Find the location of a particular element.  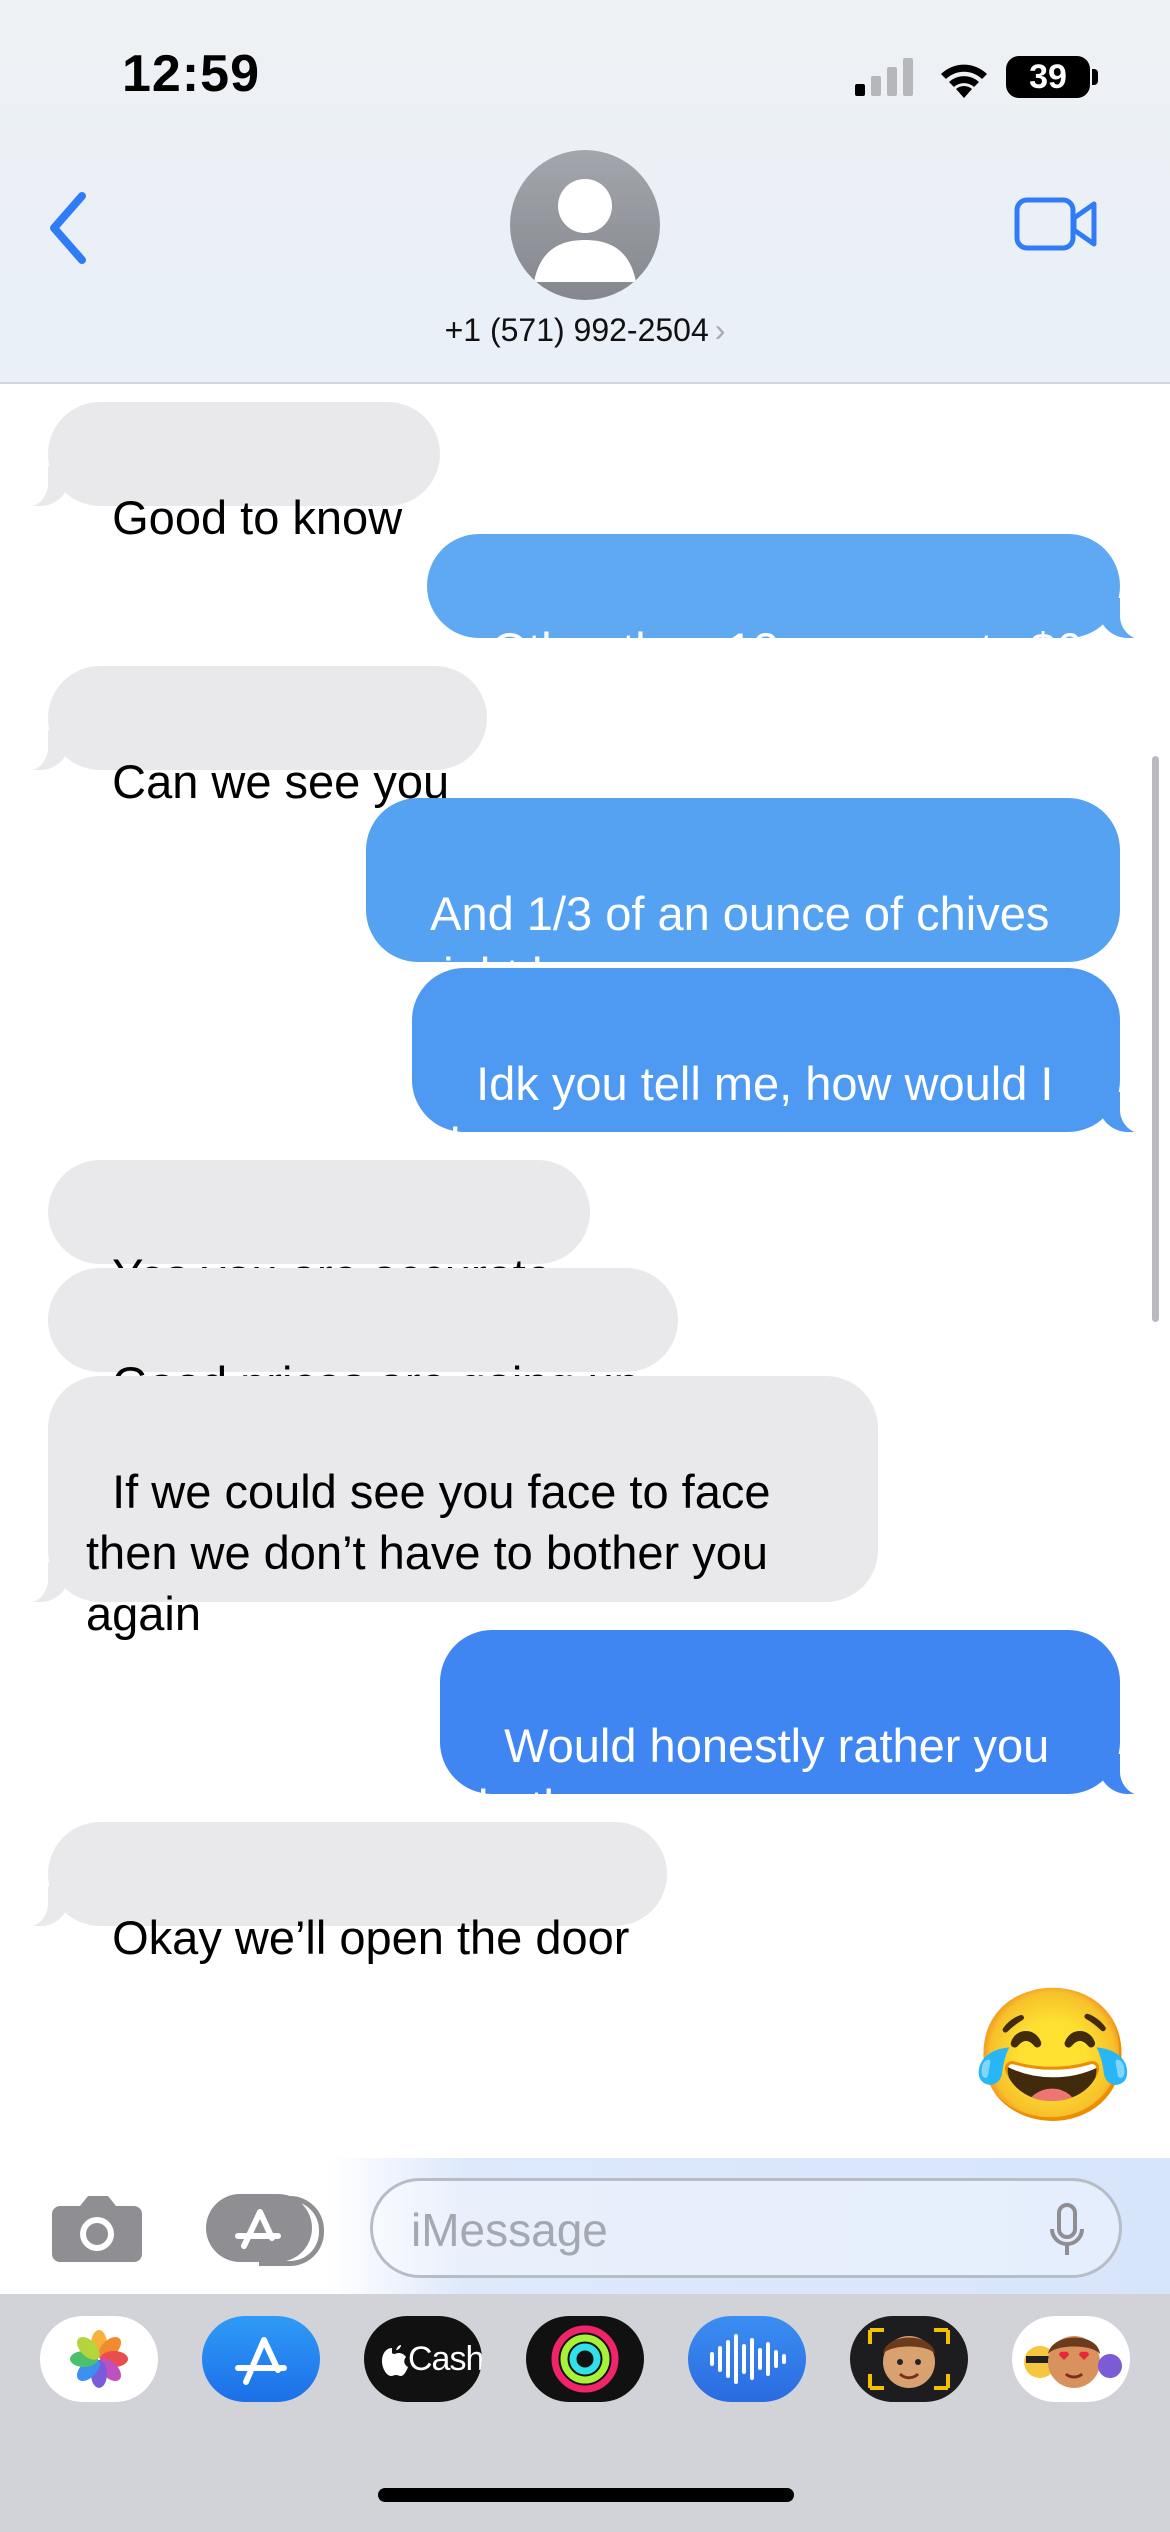

message-text: Other than 12 eggs costs is located at coordinates (760, 649).